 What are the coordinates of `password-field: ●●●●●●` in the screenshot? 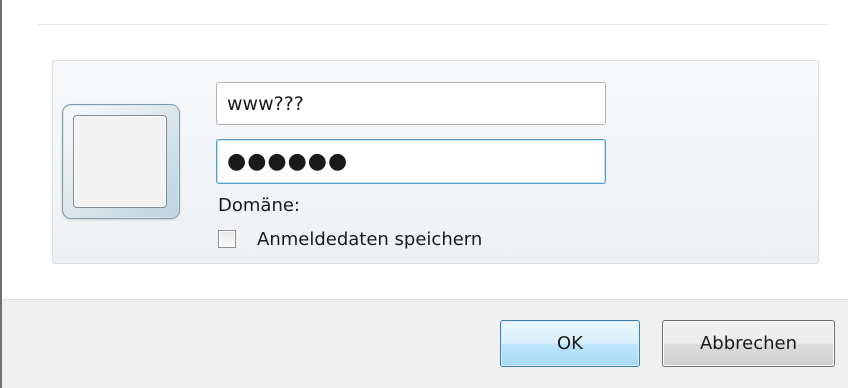 It's located at (411, 161).